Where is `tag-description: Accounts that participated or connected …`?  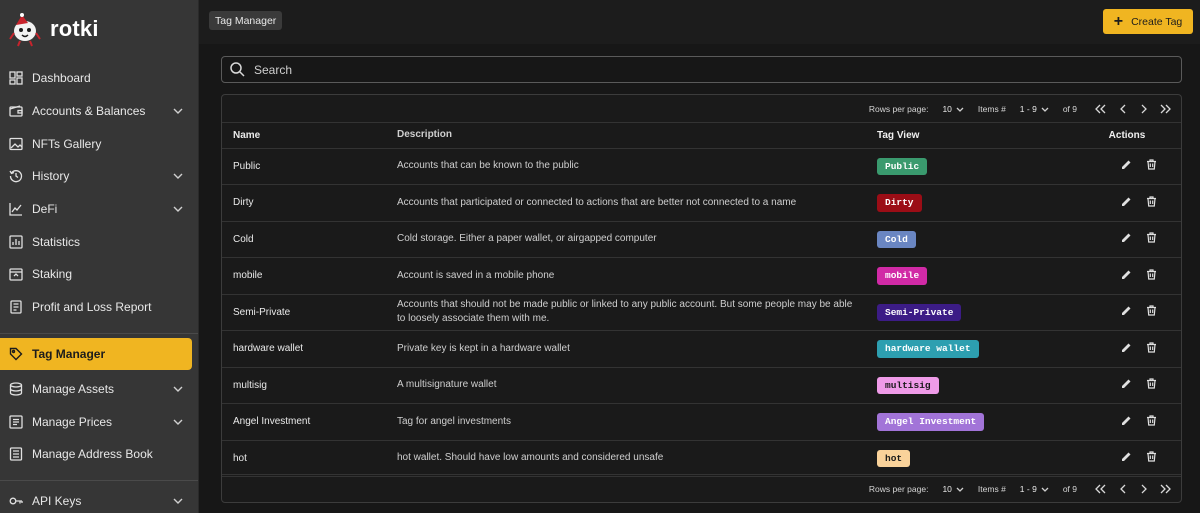 tag-description: Accounts that participated or connected … is located at coordinates (637, 203).